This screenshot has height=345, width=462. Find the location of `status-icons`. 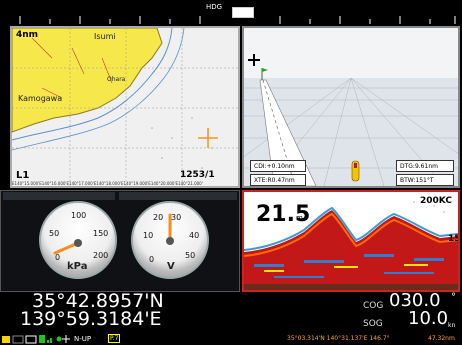

status-icons is located at coordinates (36, 339).